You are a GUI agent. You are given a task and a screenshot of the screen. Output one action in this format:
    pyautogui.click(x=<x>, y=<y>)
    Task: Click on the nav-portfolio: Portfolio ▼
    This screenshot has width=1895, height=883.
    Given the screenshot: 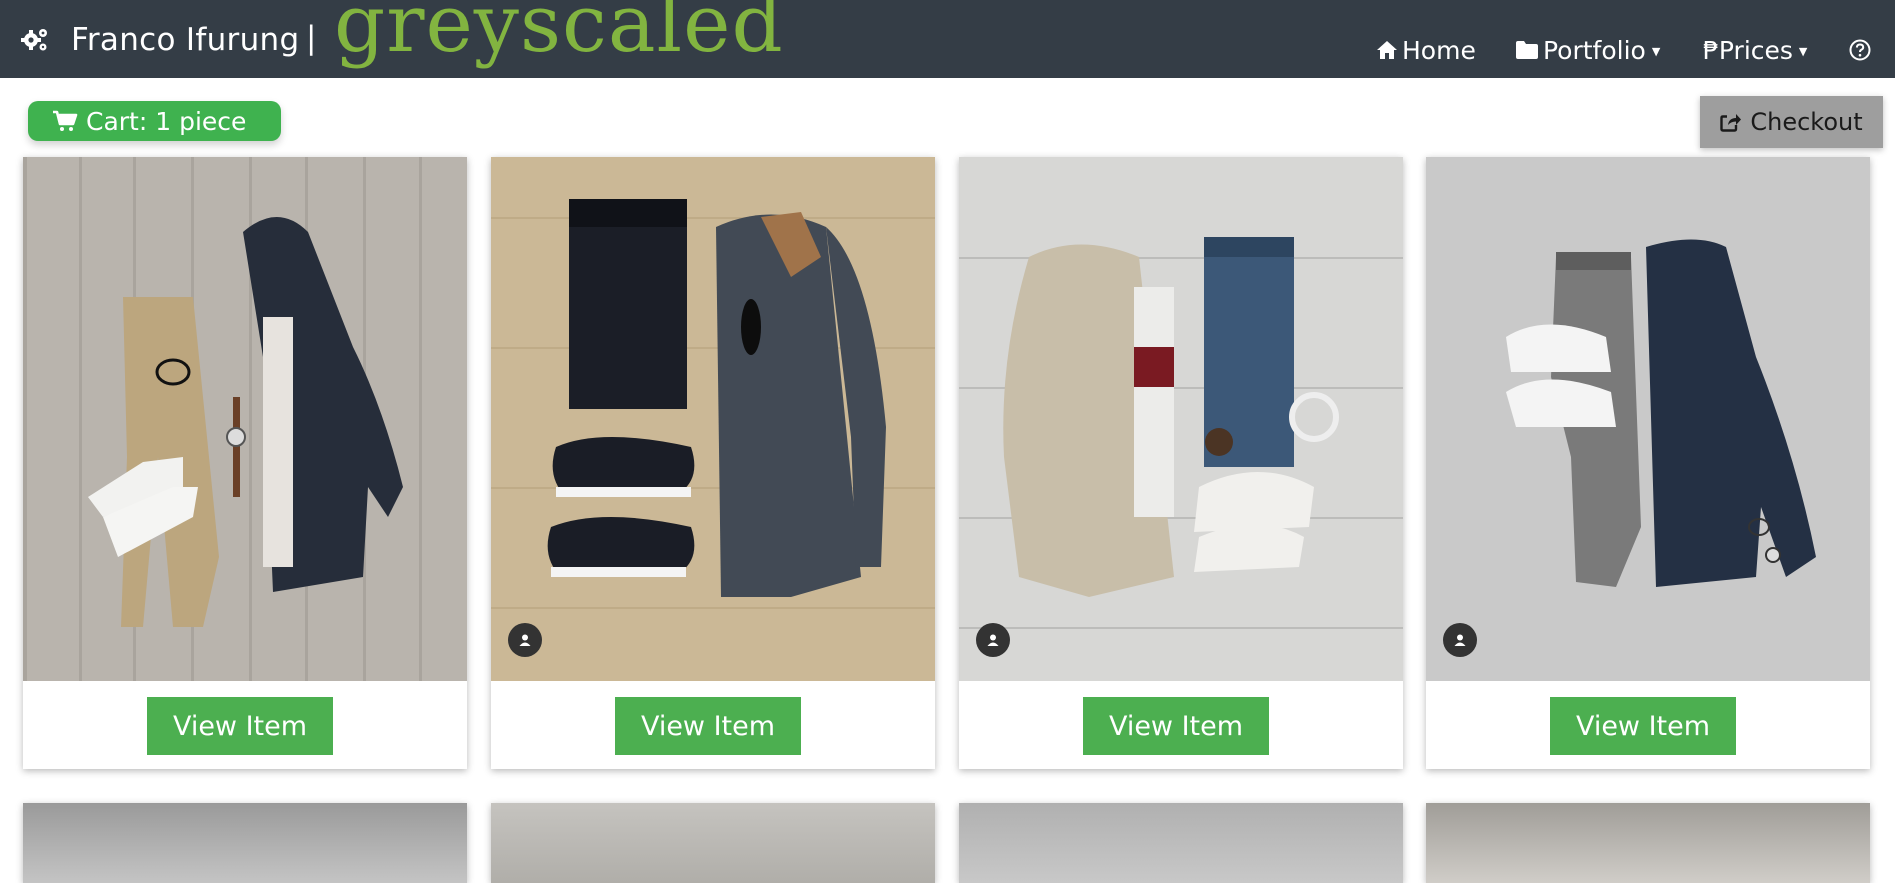 What is the action you would take?
    pyautogui.click(x=1587, y=50)
    